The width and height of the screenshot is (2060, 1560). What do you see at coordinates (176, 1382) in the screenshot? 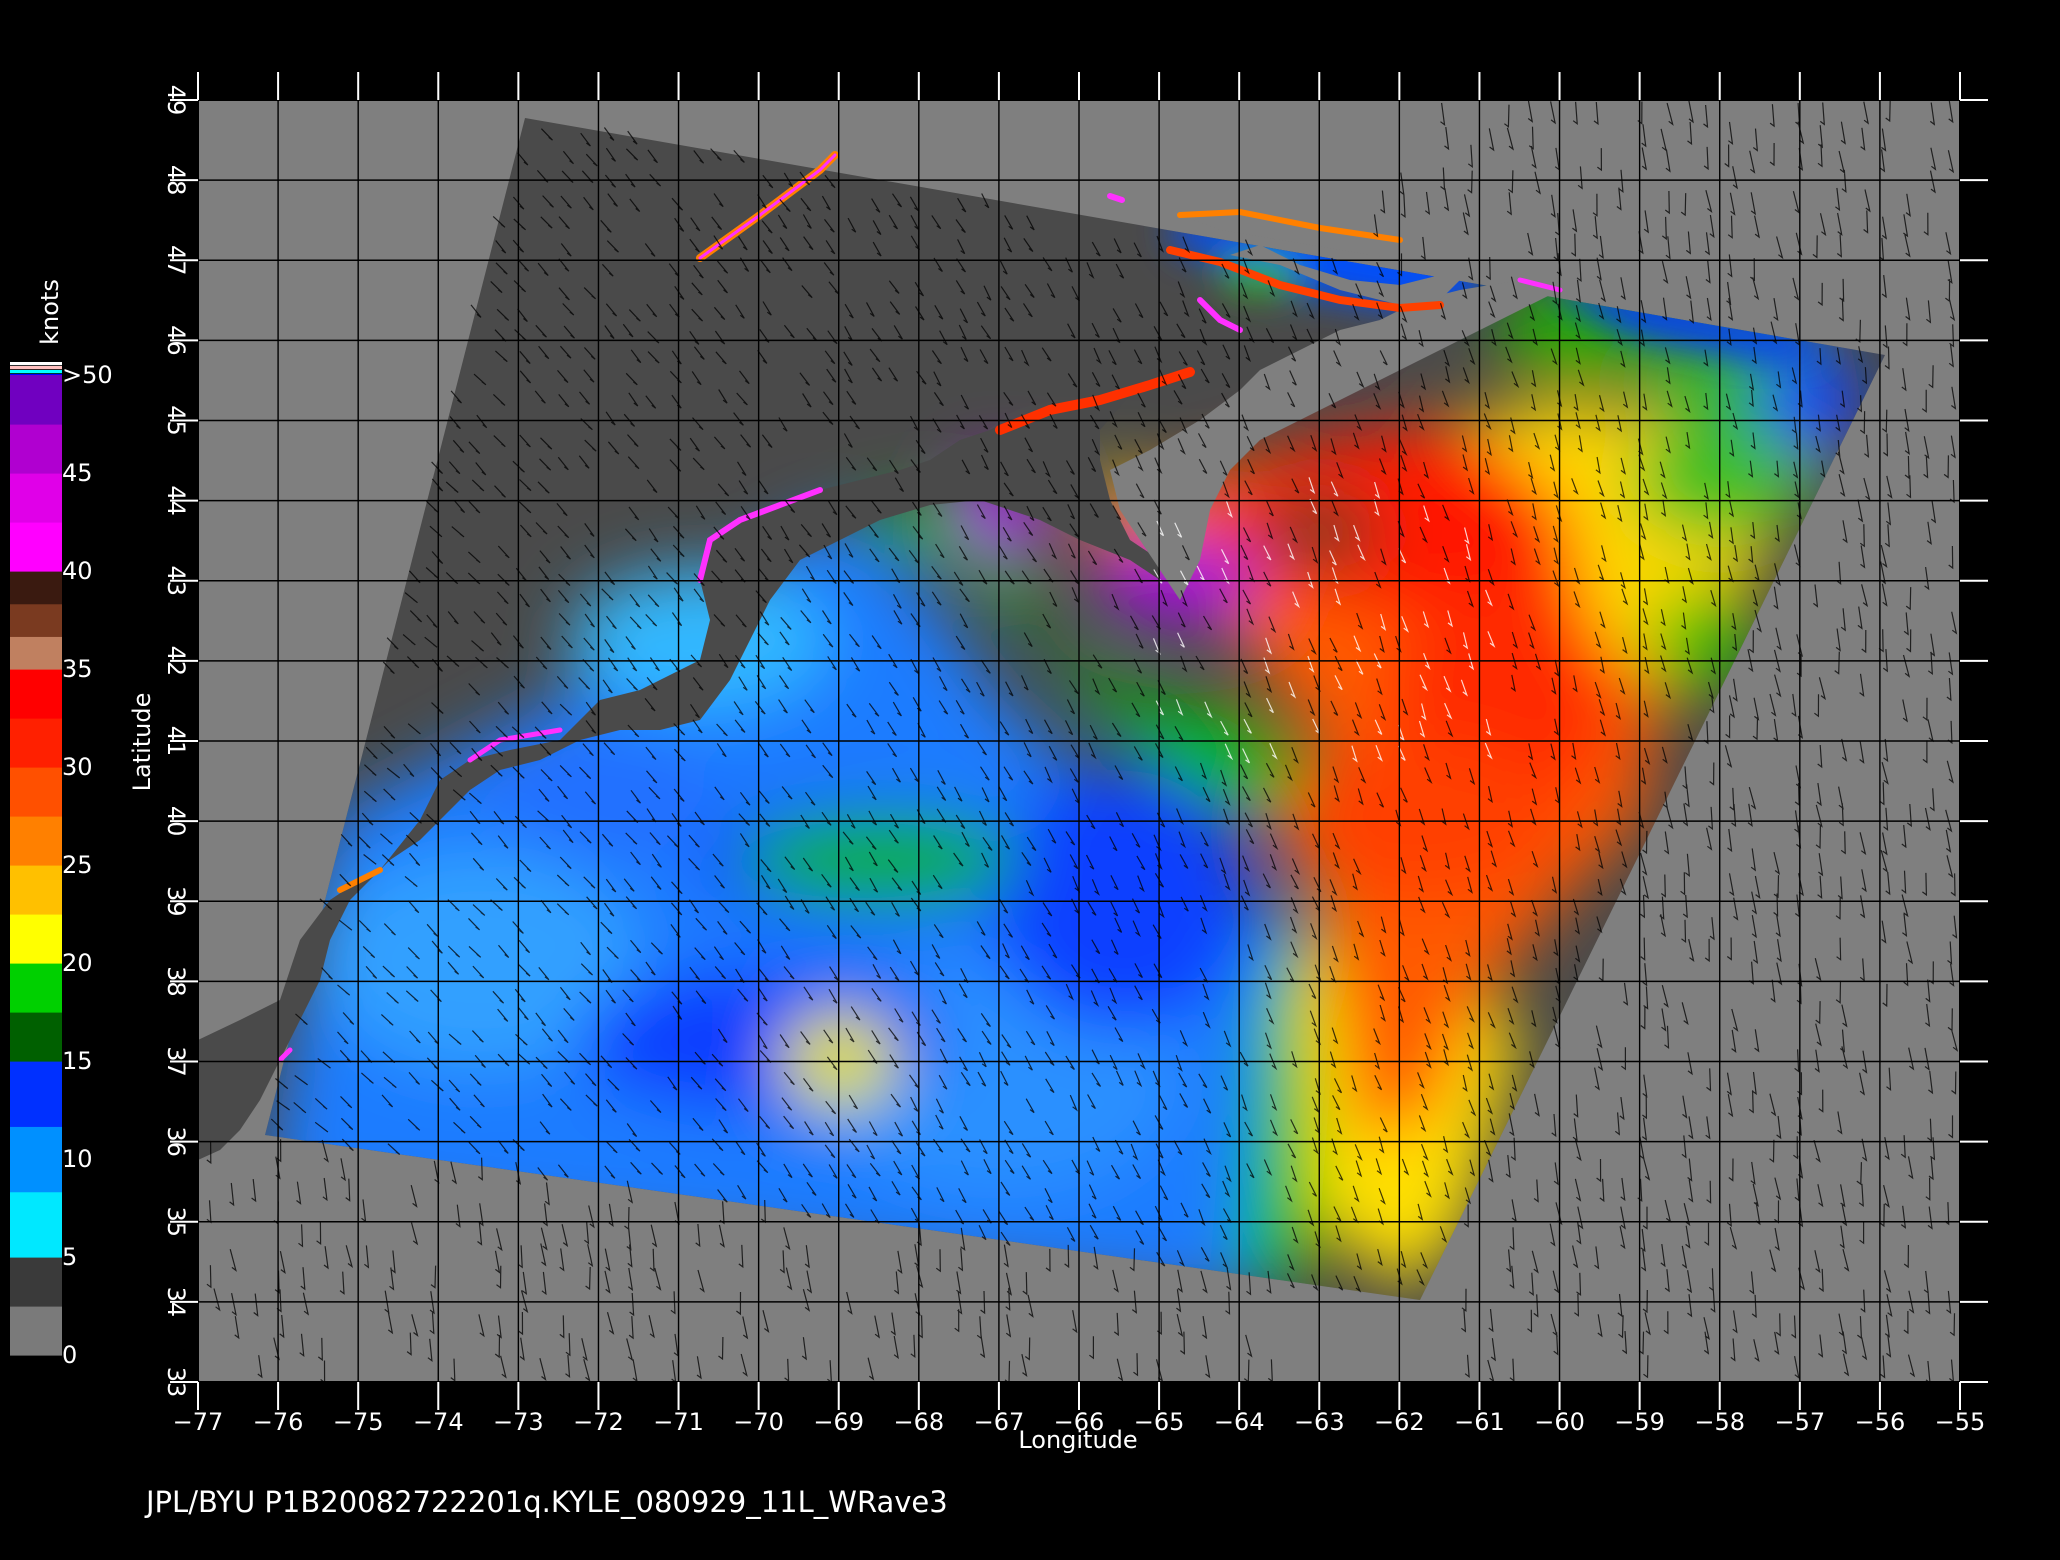
I see `y-tick-label-0: 33` at bounding box center [176, 1382].